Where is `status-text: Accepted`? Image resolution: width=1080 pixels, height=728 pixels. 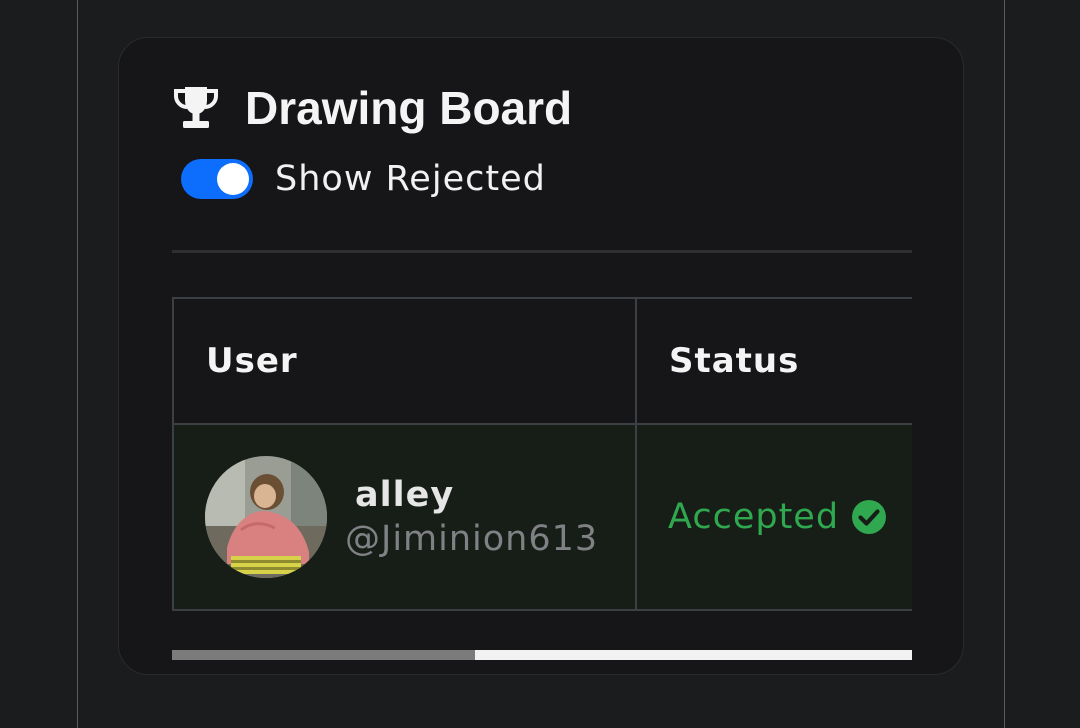
status-text: Accepted is located at coordinates (754, 517).